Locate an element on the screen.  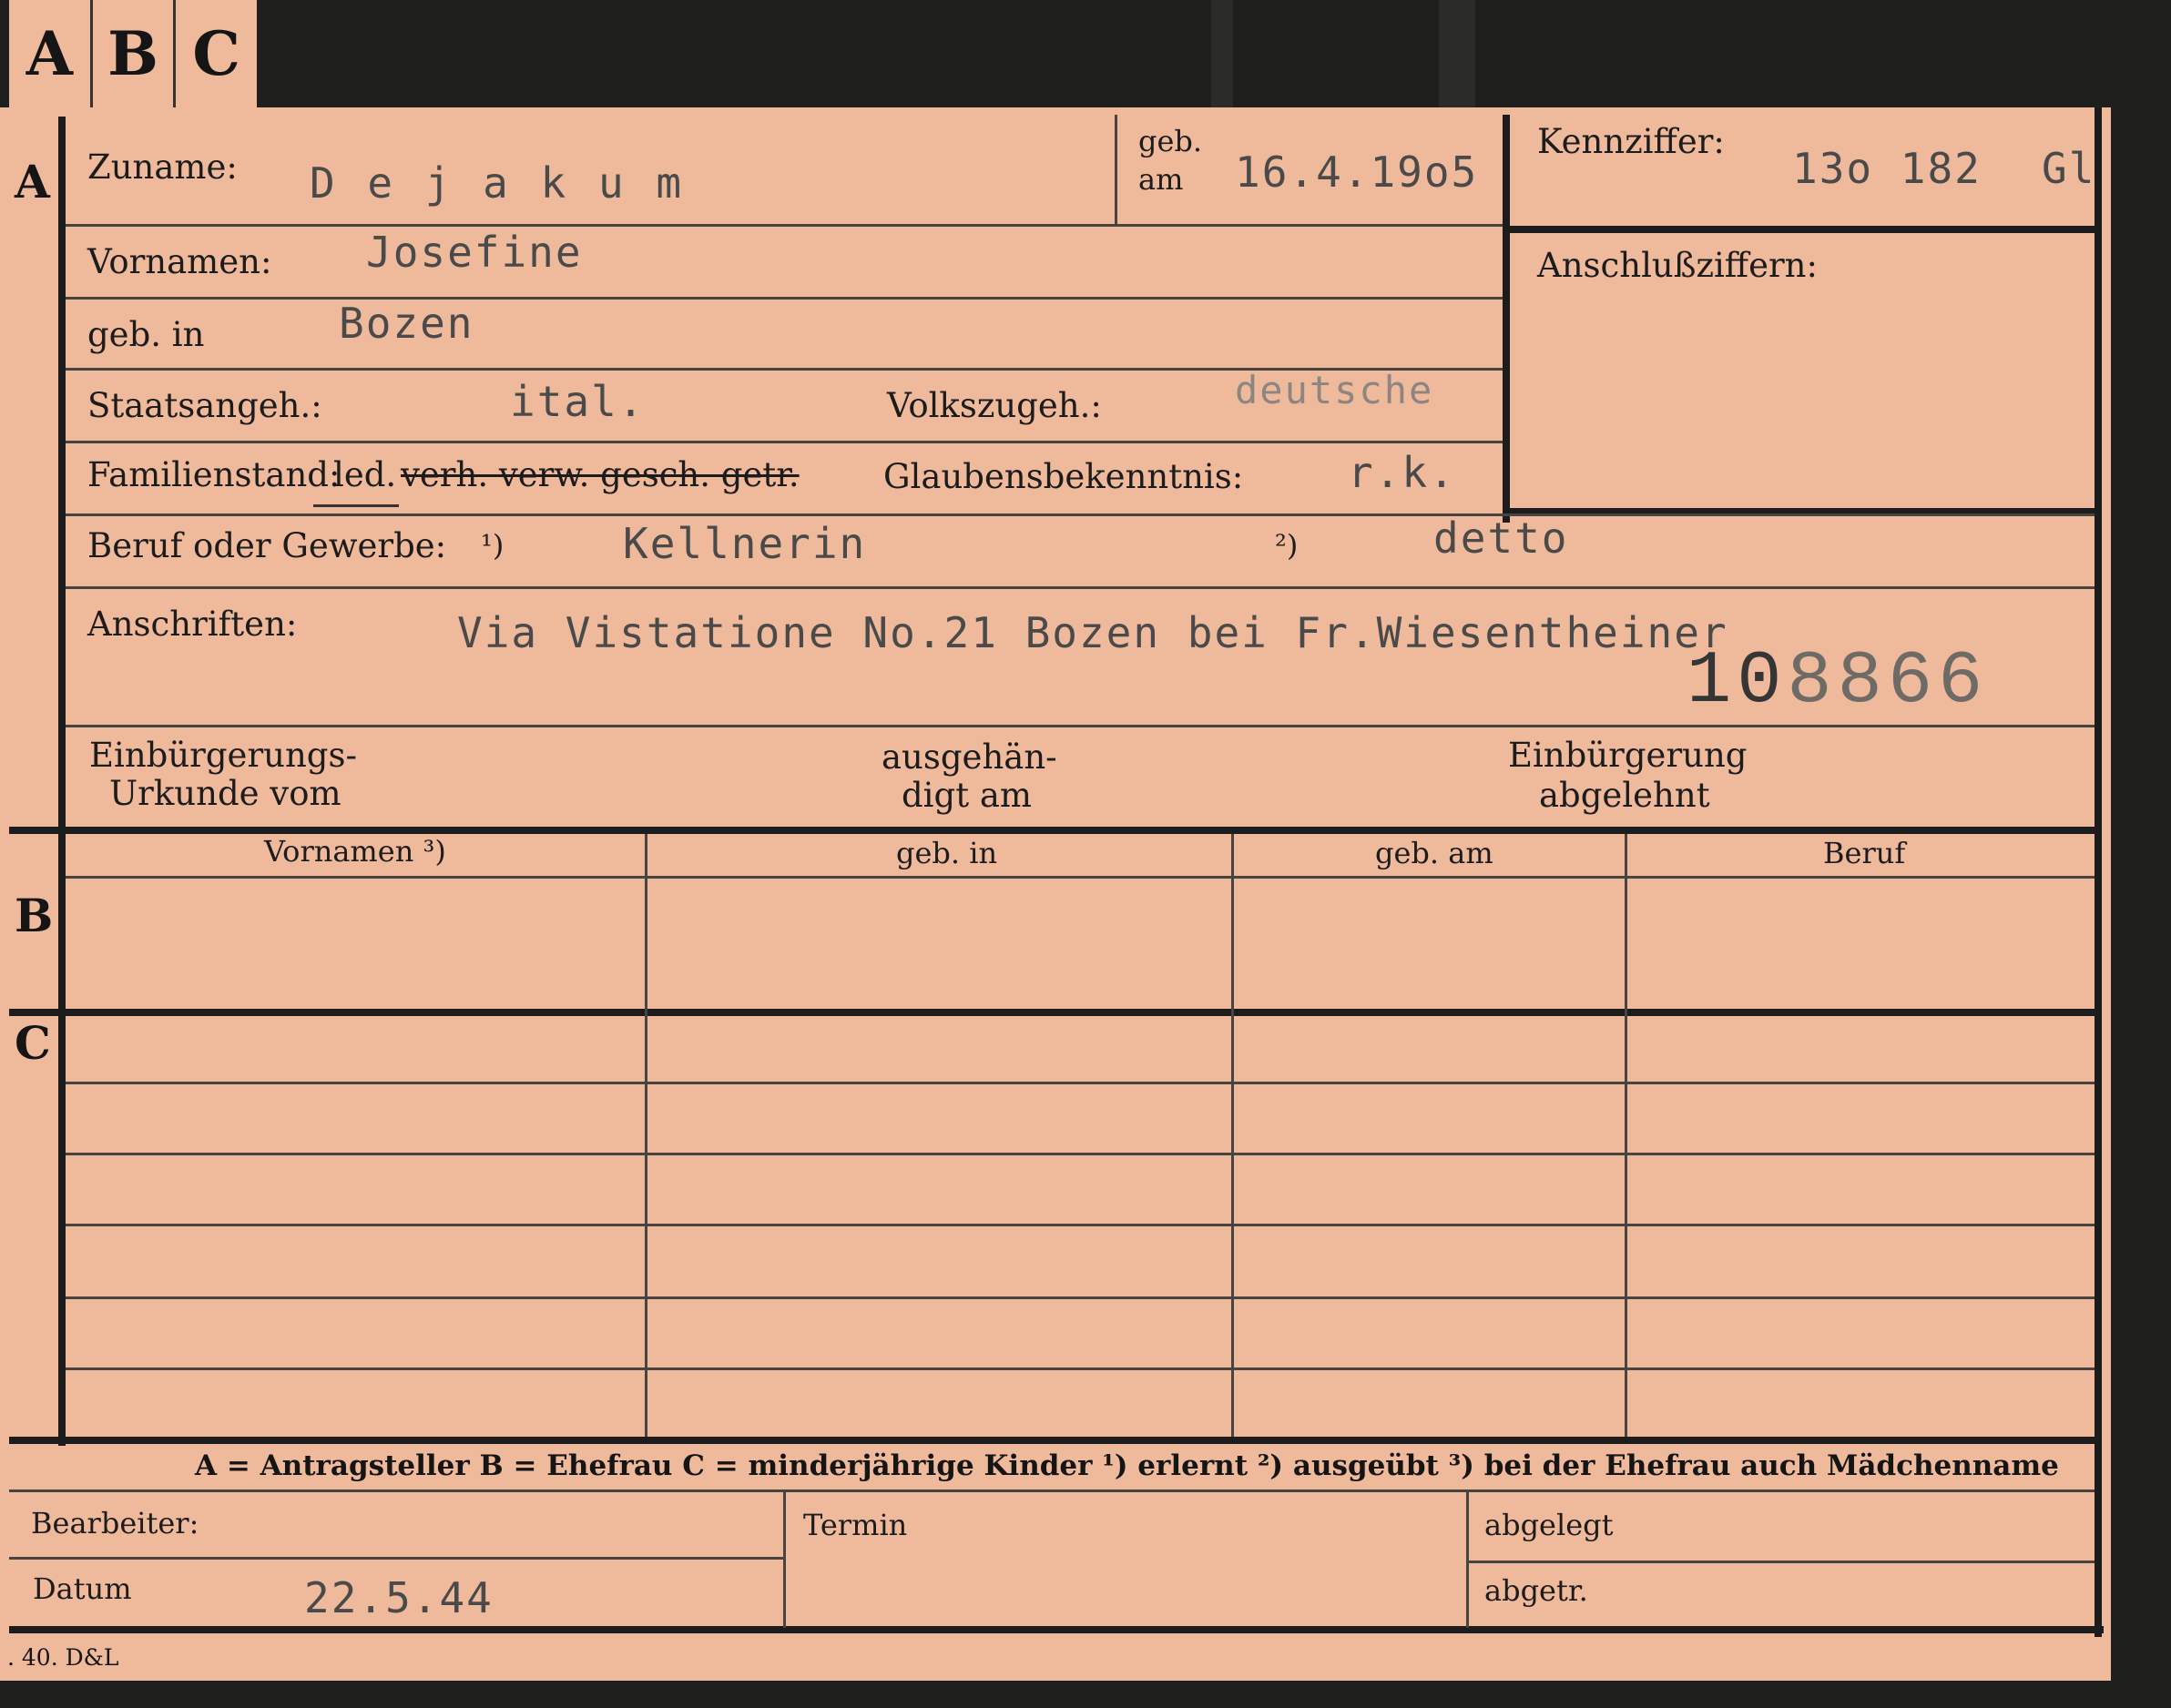
stamp-number-b: 8866 is located at coordinates (1888, 681).